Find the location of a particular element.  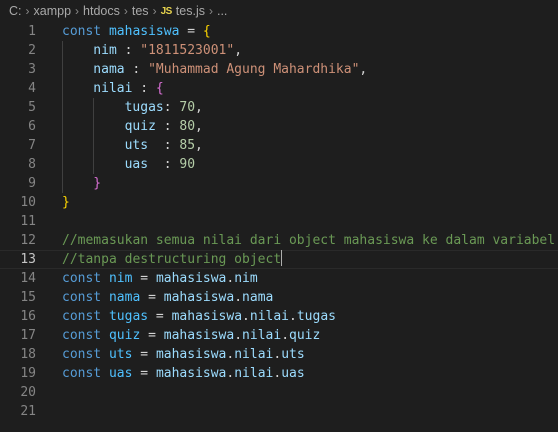

breadcrumb-item-file: tes.js is located at coordinates (190, 11).